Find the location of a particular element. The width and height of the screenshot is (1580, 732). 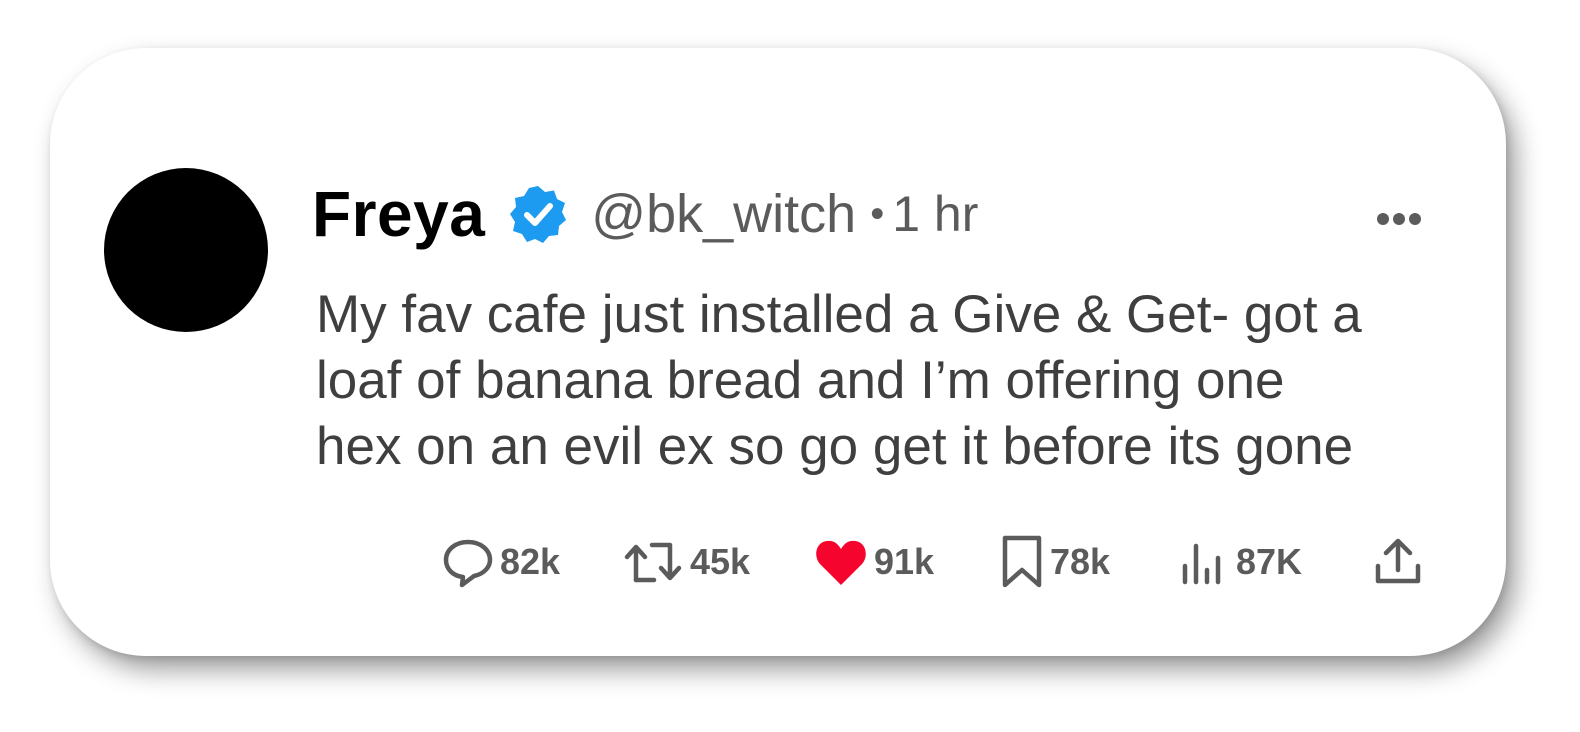

verified-badge-icon is located at coordinates (538, 214).